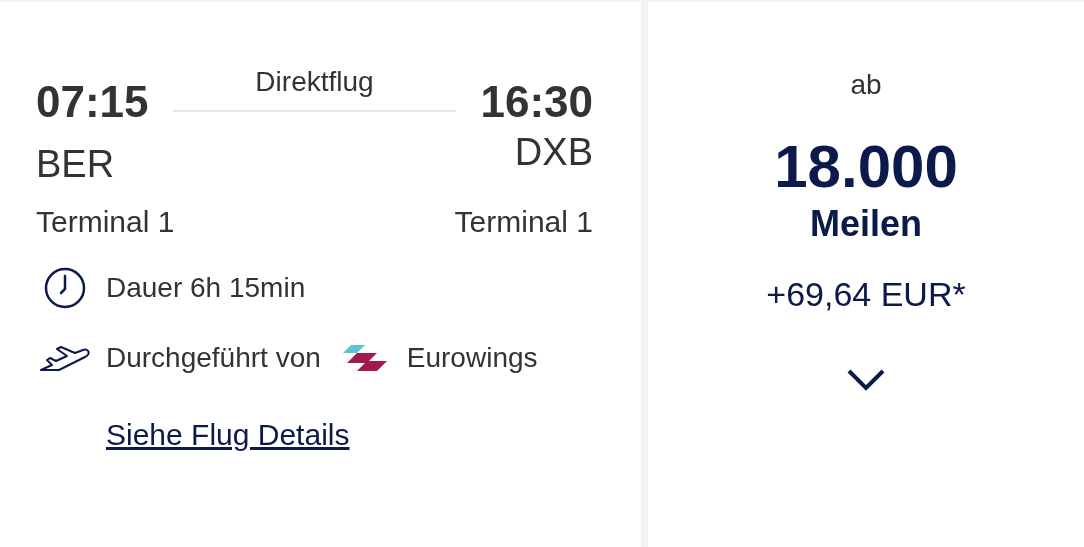 Image resolution: width=1084 pixels, height=547 pixels. Describe the element at coordinates (536, 101) in the screenshot. I see `arrival-time: 16:30` at that location.